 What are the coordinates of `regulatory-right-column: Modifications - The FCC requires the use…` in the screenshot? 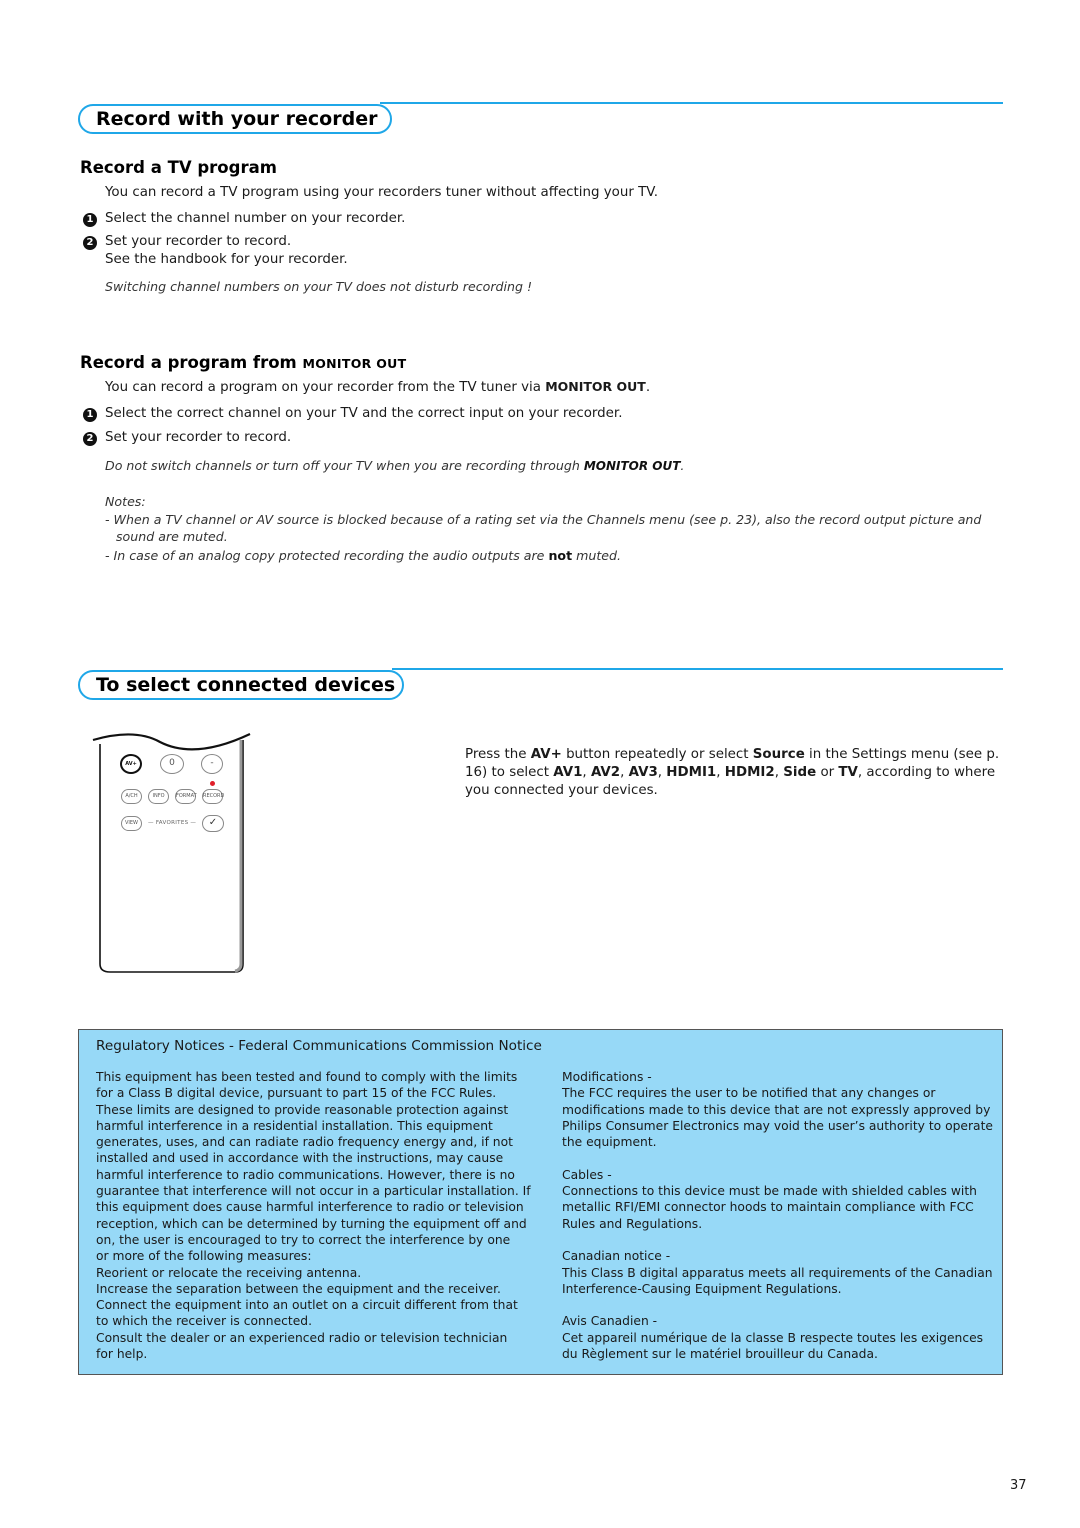 It's located at (777, 1215).